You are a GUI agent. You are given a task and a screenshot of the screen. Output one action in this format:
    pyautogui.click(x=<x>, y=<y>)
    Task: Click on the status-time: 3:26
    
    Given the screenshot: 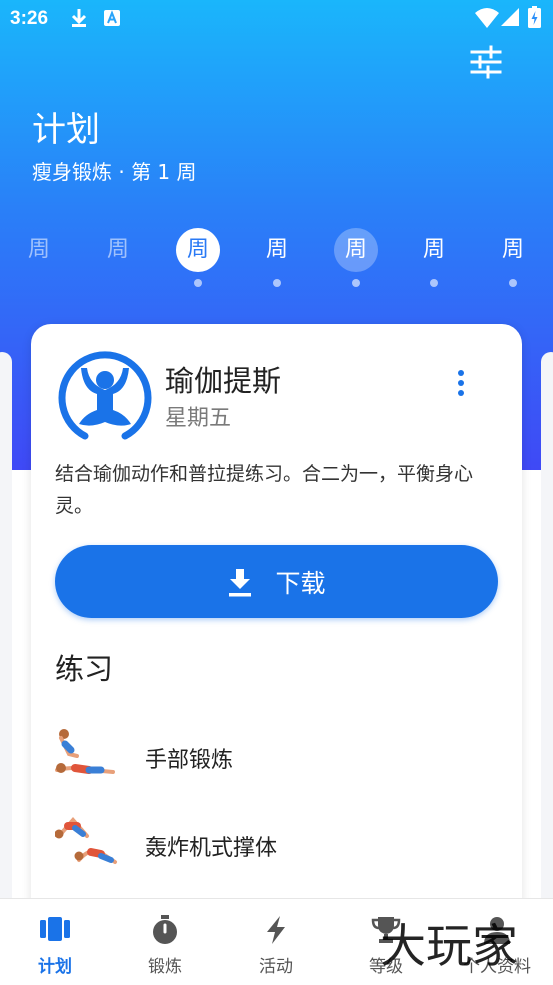 What is the action you would take?
    pyautogui.click(x=29, y=18)
    